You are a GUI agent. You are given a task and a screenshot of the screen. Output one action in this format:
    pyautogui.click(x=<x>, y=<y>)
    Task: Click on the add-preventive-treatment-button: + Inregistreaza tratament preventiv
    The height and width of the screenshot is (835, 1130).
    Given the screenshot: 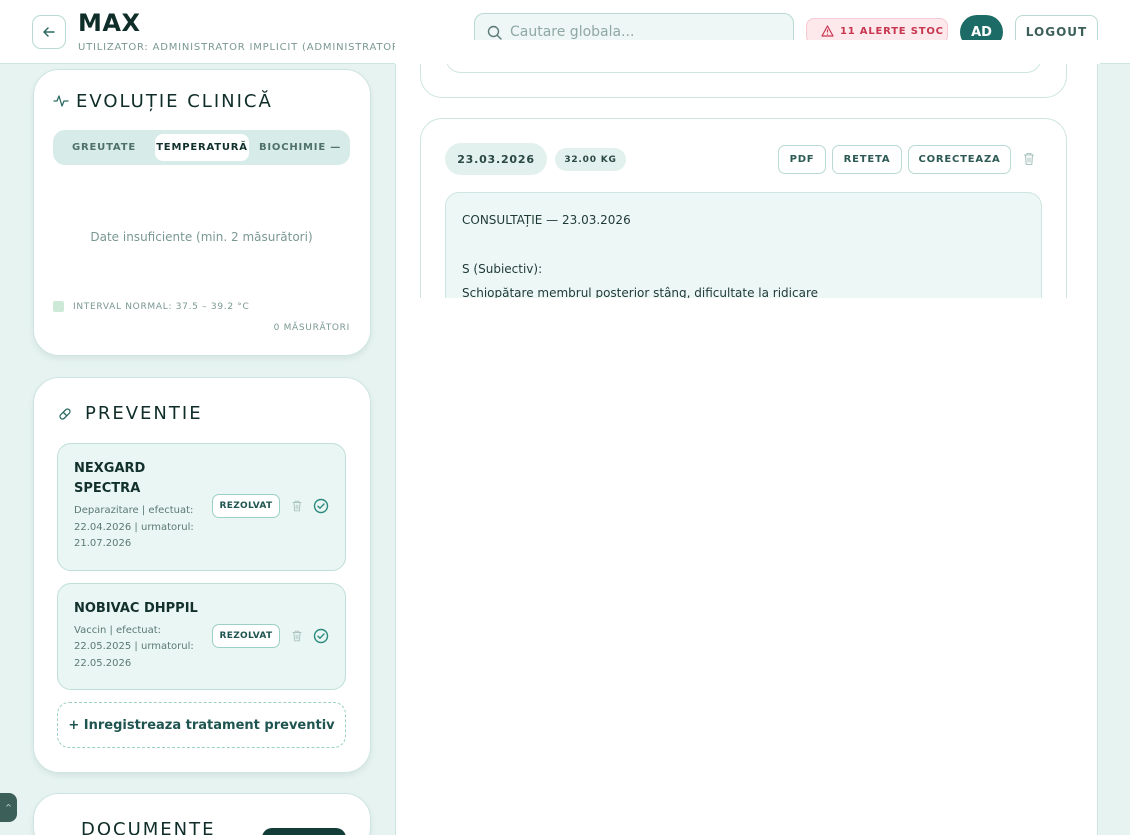 What is the action you would take?
    pyautogui.click(x=201, y=725)
    